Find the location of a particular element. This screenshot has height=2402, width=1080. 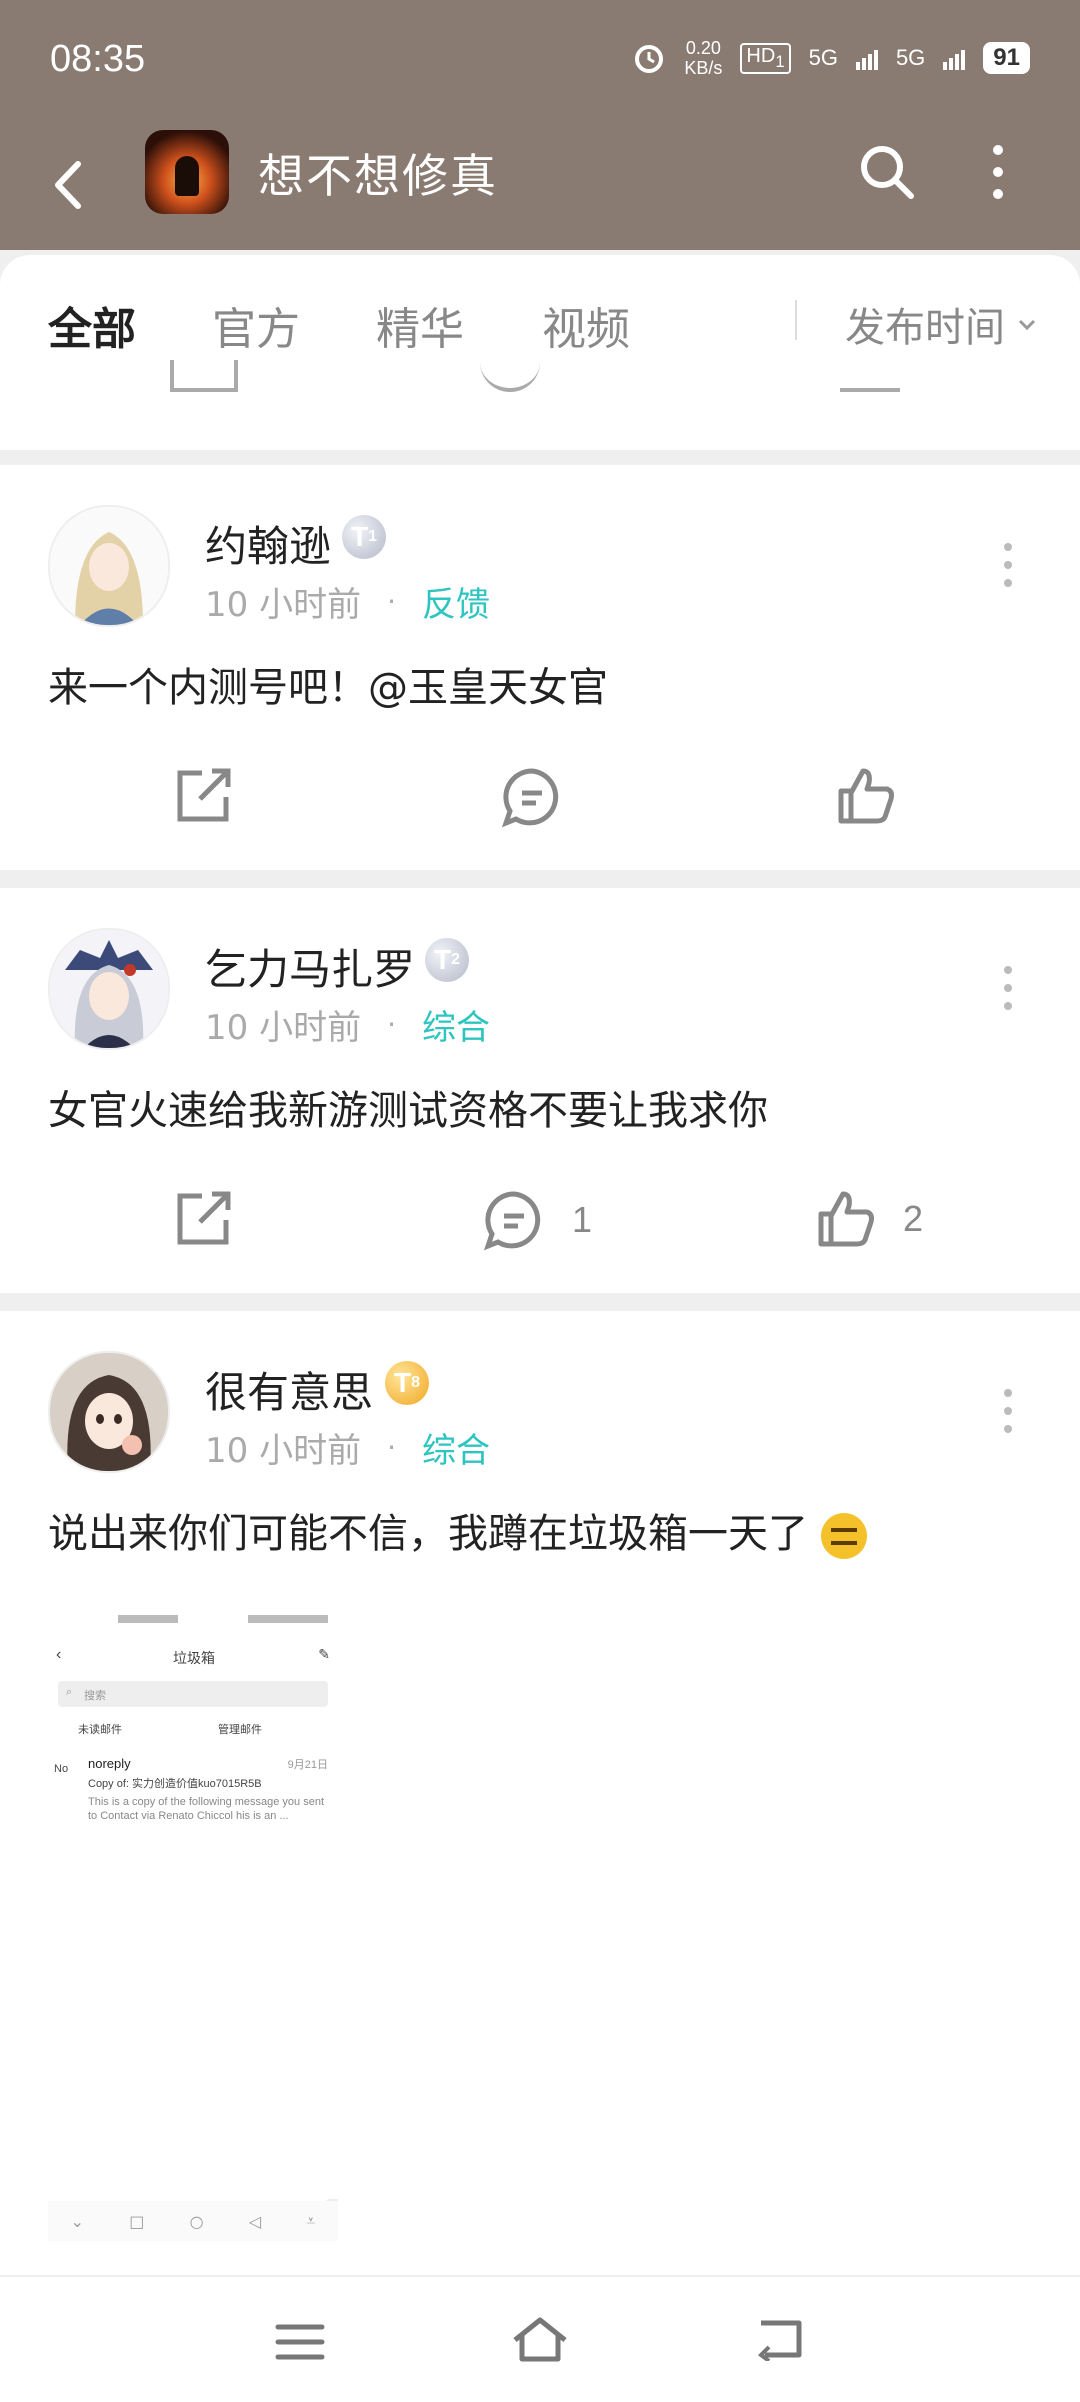

sort-dropdown: 发布时间 is located at coordinates (942, 324).